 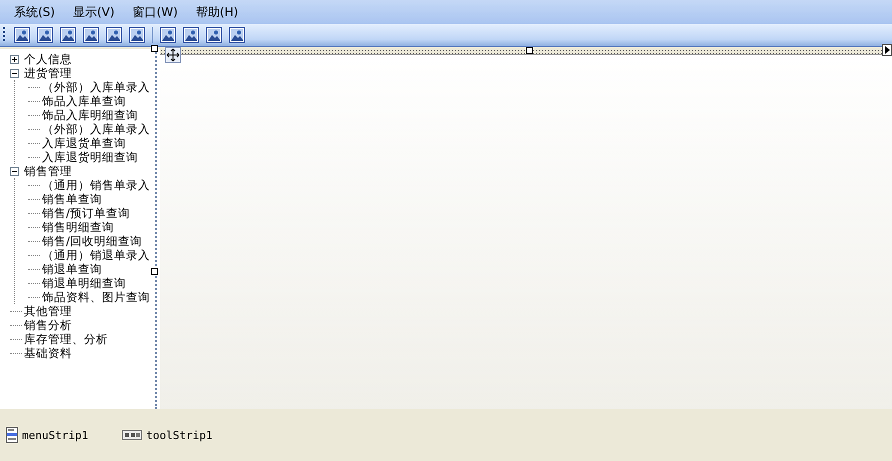 I want to click on tree-item: 销售/回收明细查询, so click(x=92, y=241).